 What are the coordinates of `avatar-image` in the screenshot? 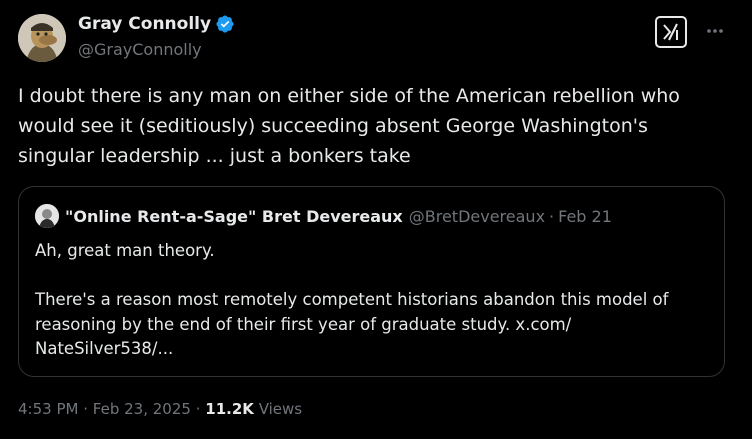 It's located at (42, 38).